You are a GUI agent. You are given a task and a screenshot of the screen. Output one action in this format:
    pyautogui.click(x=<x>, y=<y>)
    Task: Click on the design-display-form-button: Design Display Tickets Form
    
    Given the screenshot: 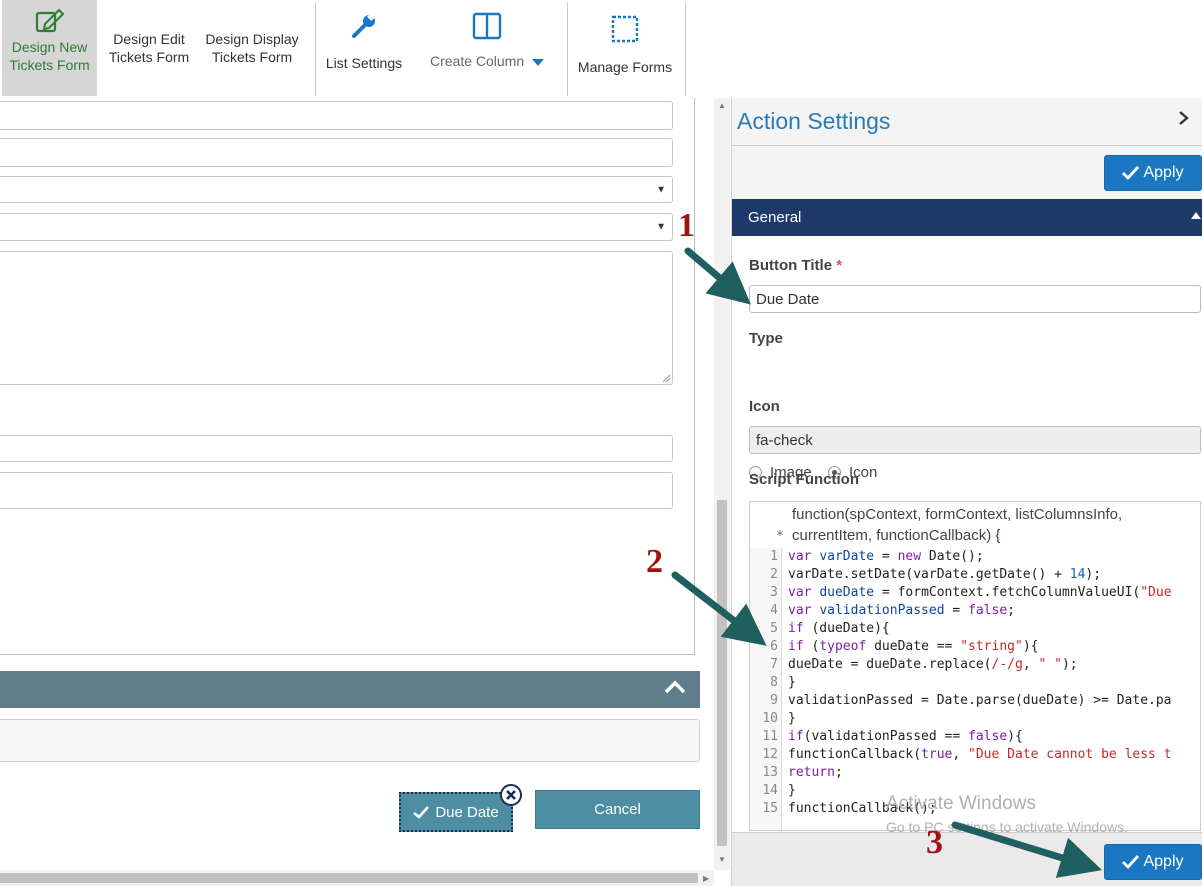 What is the action you would take?
    pyautogui.click(x=252, y=48)
    